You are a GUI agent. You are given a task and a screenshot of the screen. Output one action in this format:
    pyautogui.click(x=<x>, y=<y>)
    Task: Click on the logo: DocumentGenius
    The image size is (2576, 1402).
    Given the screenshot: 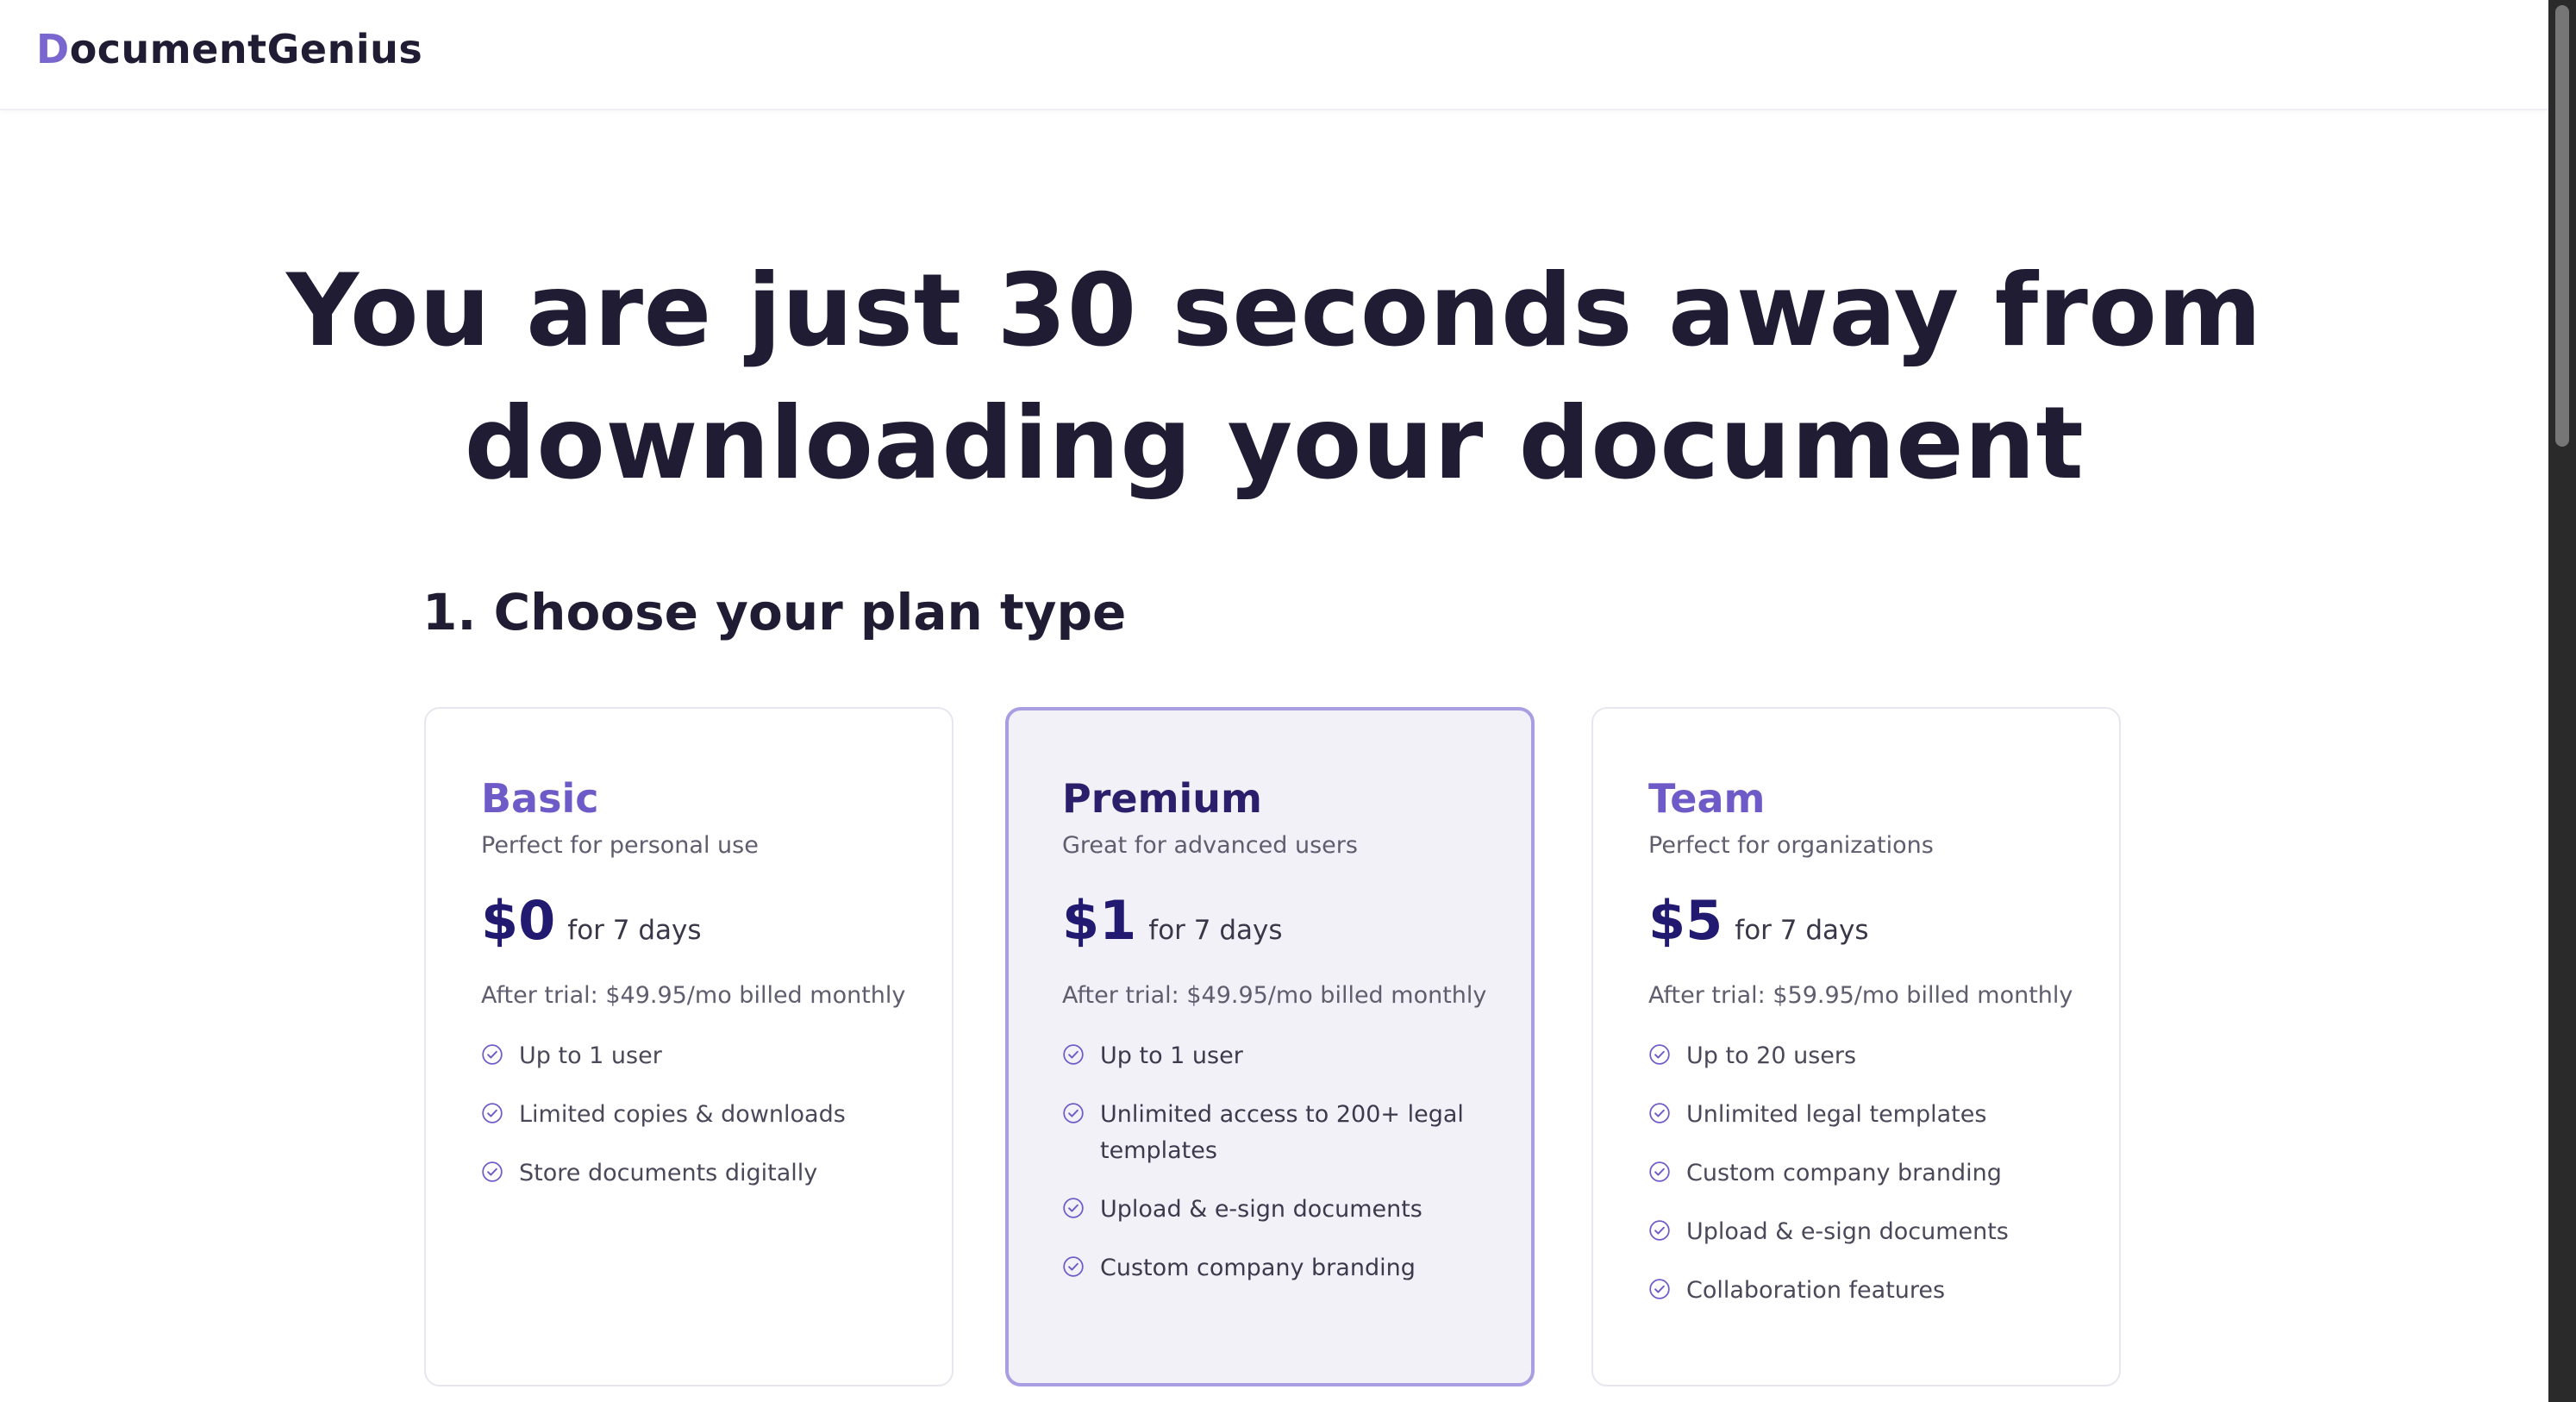 What is the action you would take?
    pyautogui.click(x=229, y=49)
    